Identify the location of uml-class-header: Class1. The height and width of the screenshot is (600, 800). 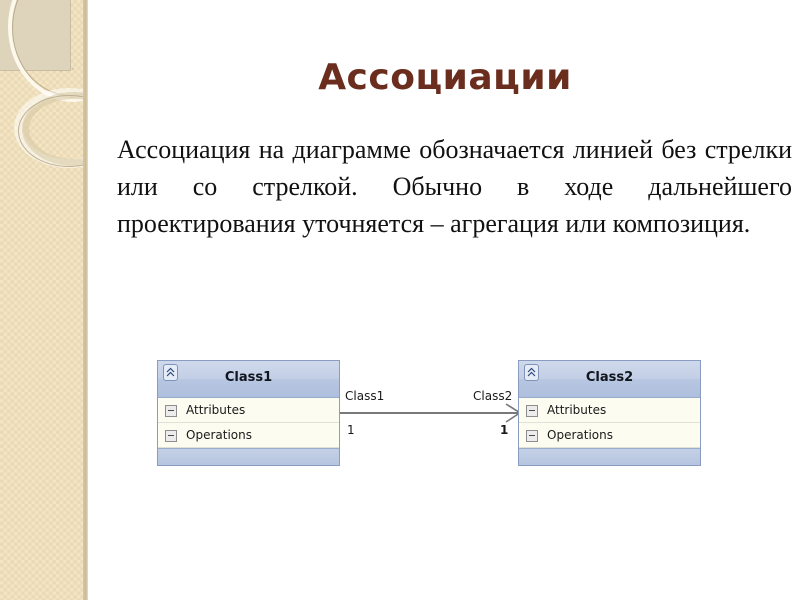
(248, 379).